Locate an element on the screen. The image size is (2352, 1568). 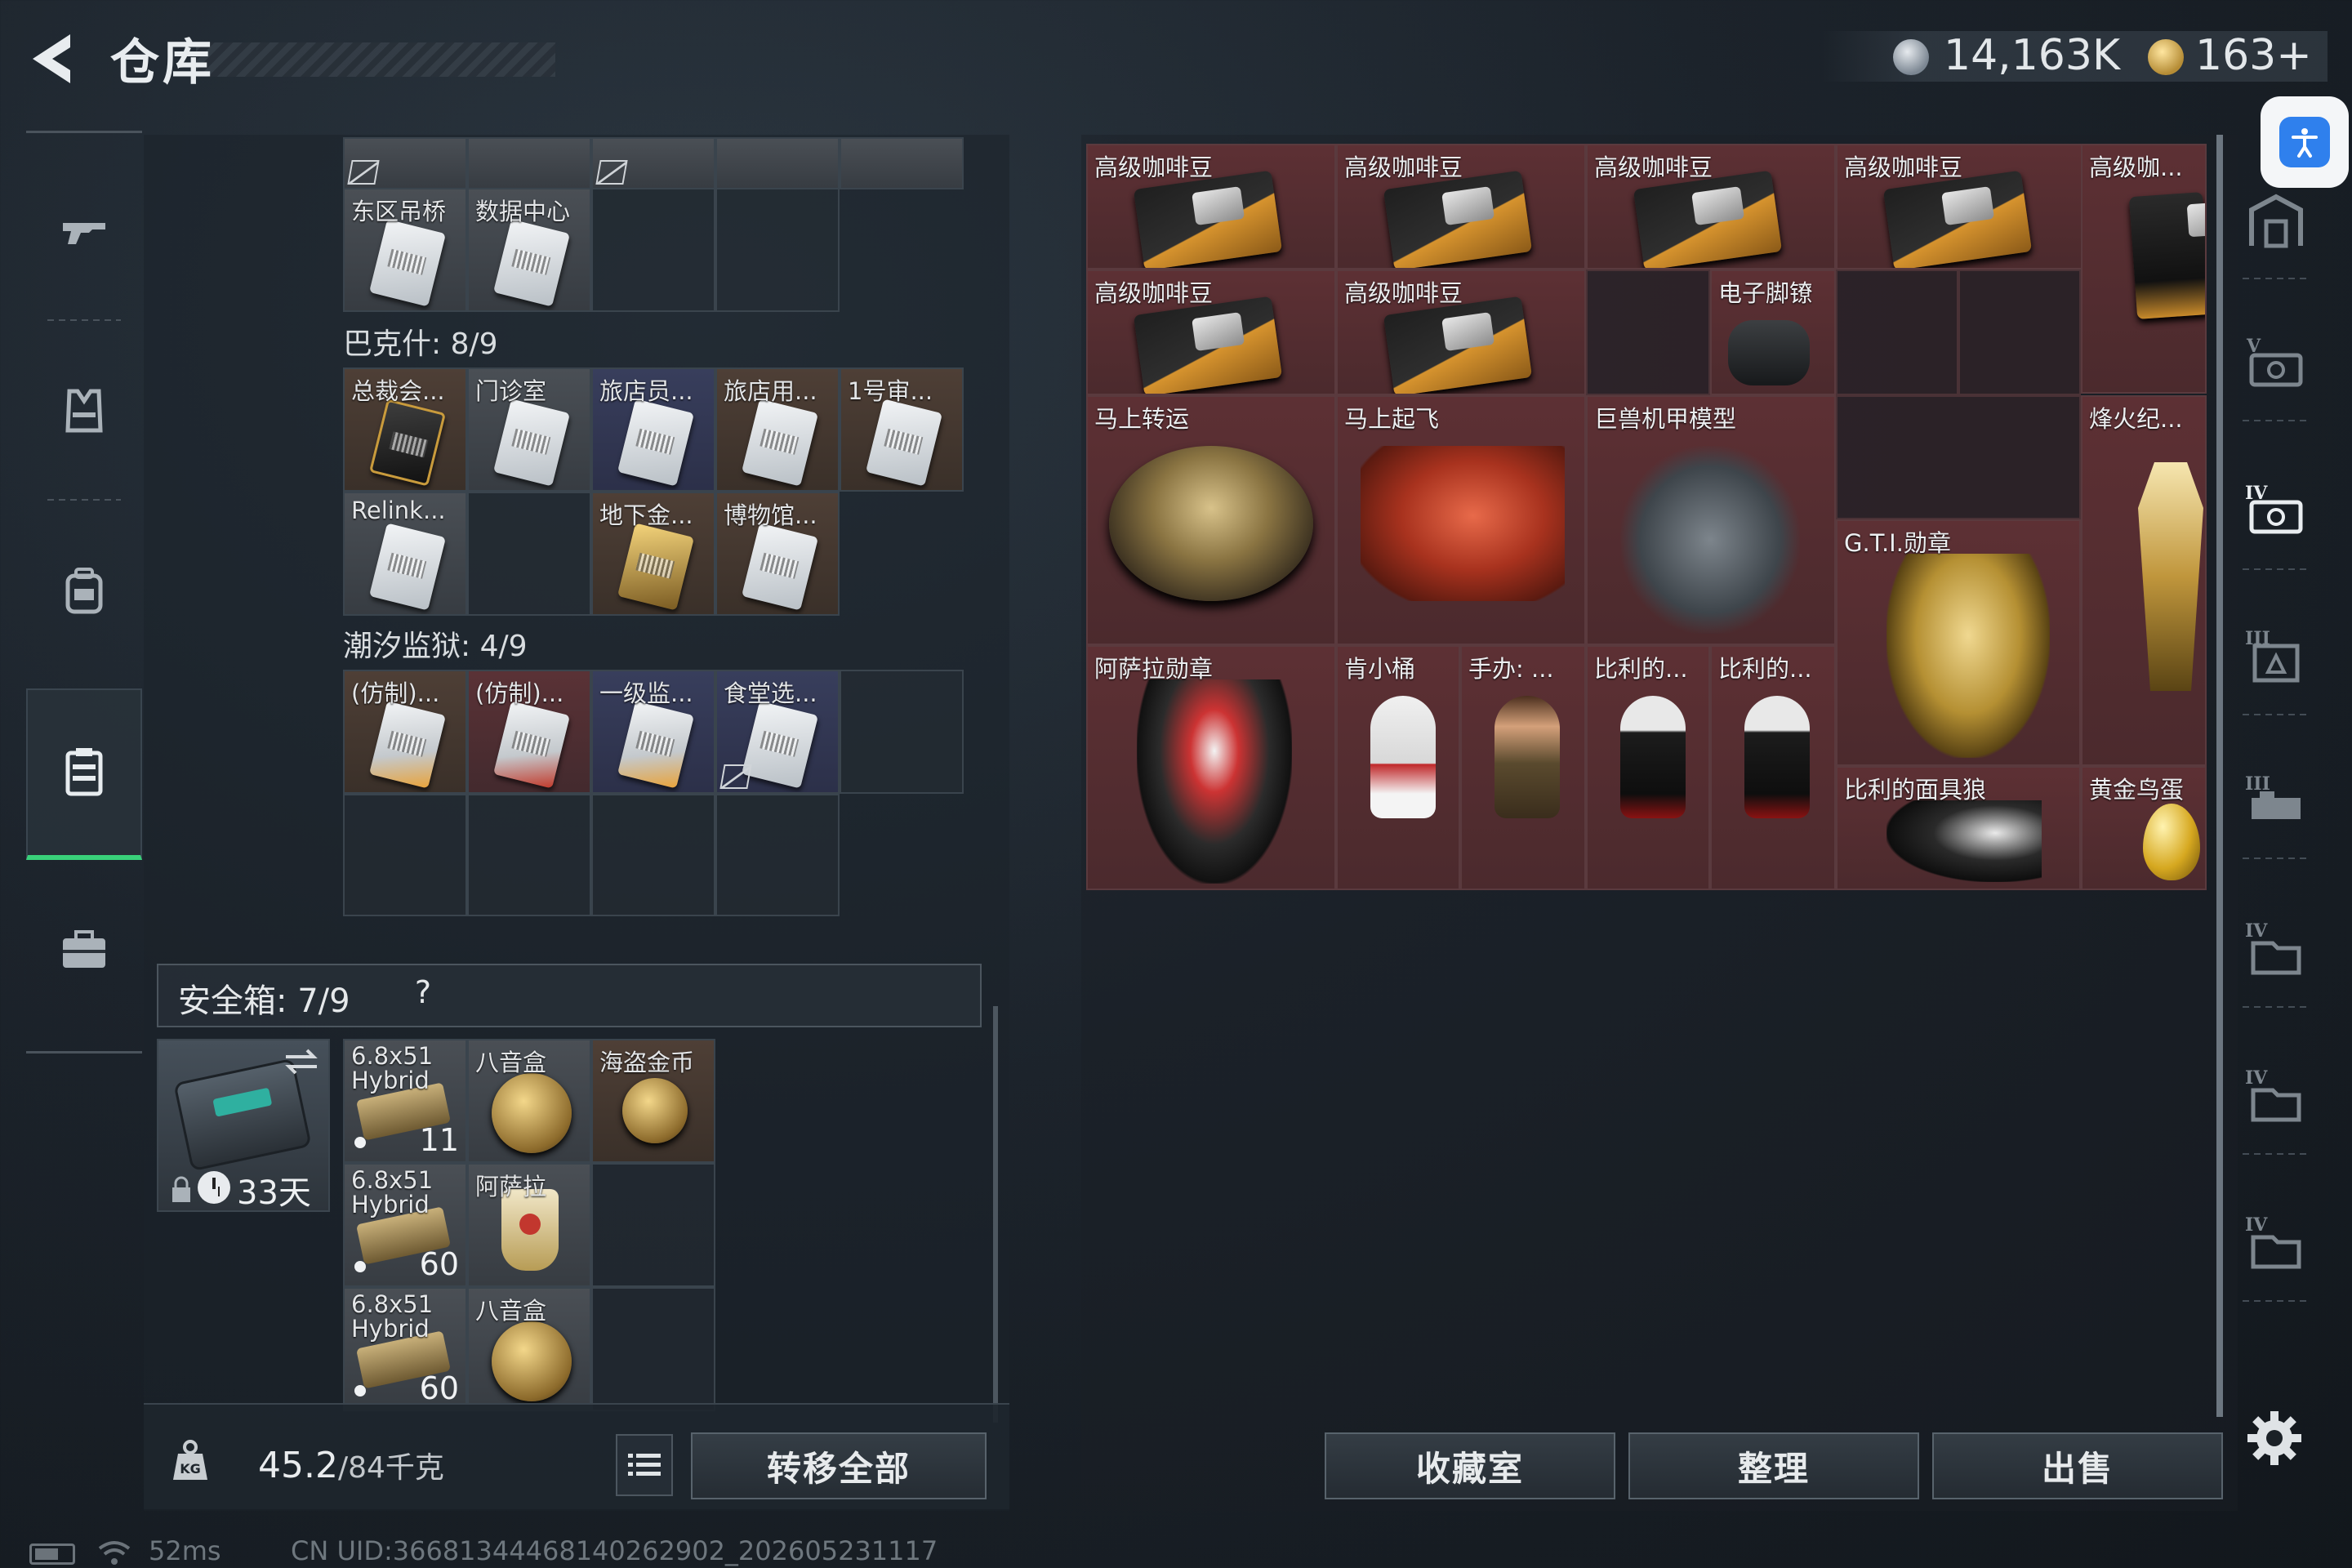
nav-armor is located at coordinates (84, 410).